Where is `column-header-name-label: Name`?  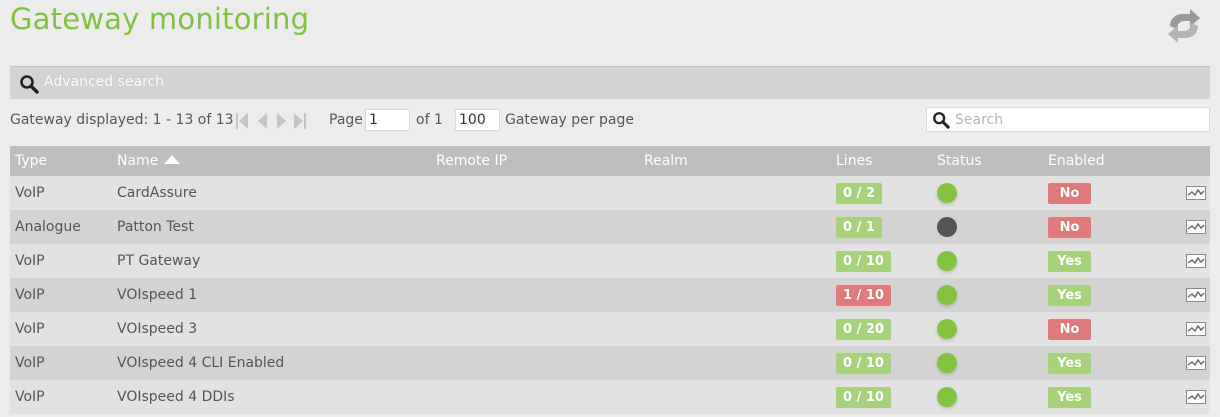
column-header-name-label: Name is located at coordinates (138, 161).